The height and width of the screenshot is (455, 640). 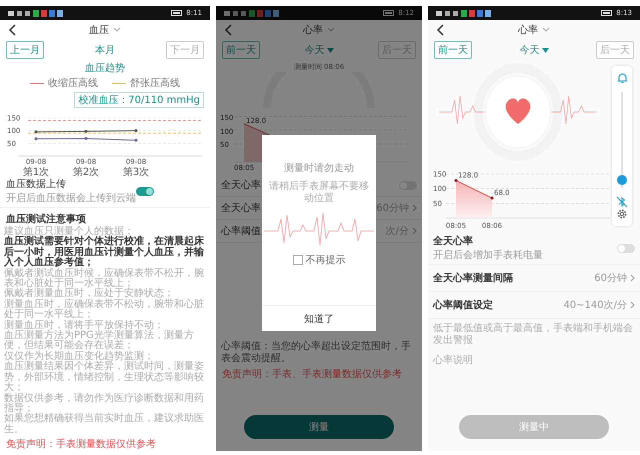 I want to click on setting-label: 血压数据上传, so click(x=36, y=184).